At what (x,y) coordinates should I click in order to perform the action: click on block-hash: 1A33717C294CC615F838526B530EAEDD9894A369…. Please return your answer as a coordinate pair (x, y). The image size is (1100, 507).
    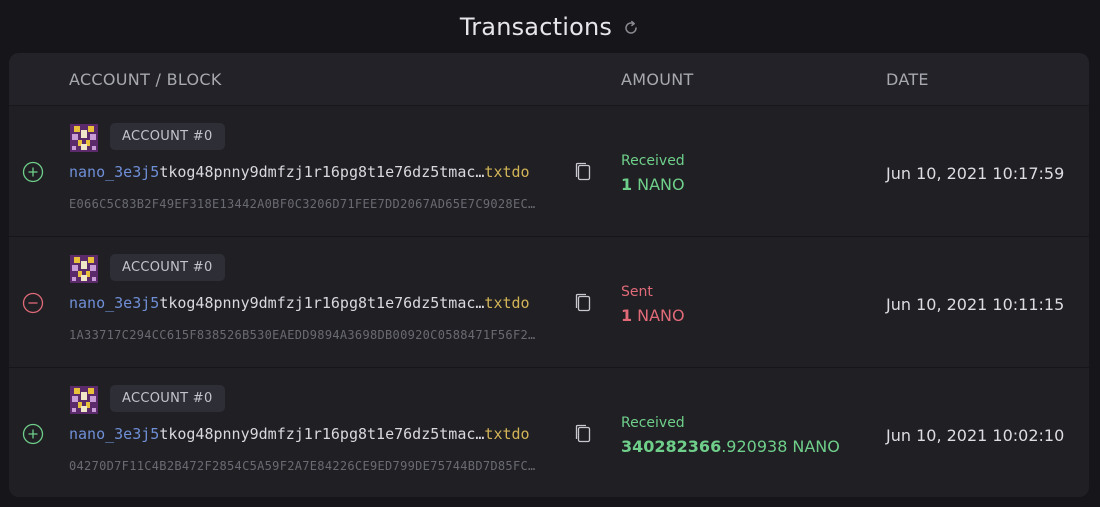
    Looking at the image, I should click on (302, 335).